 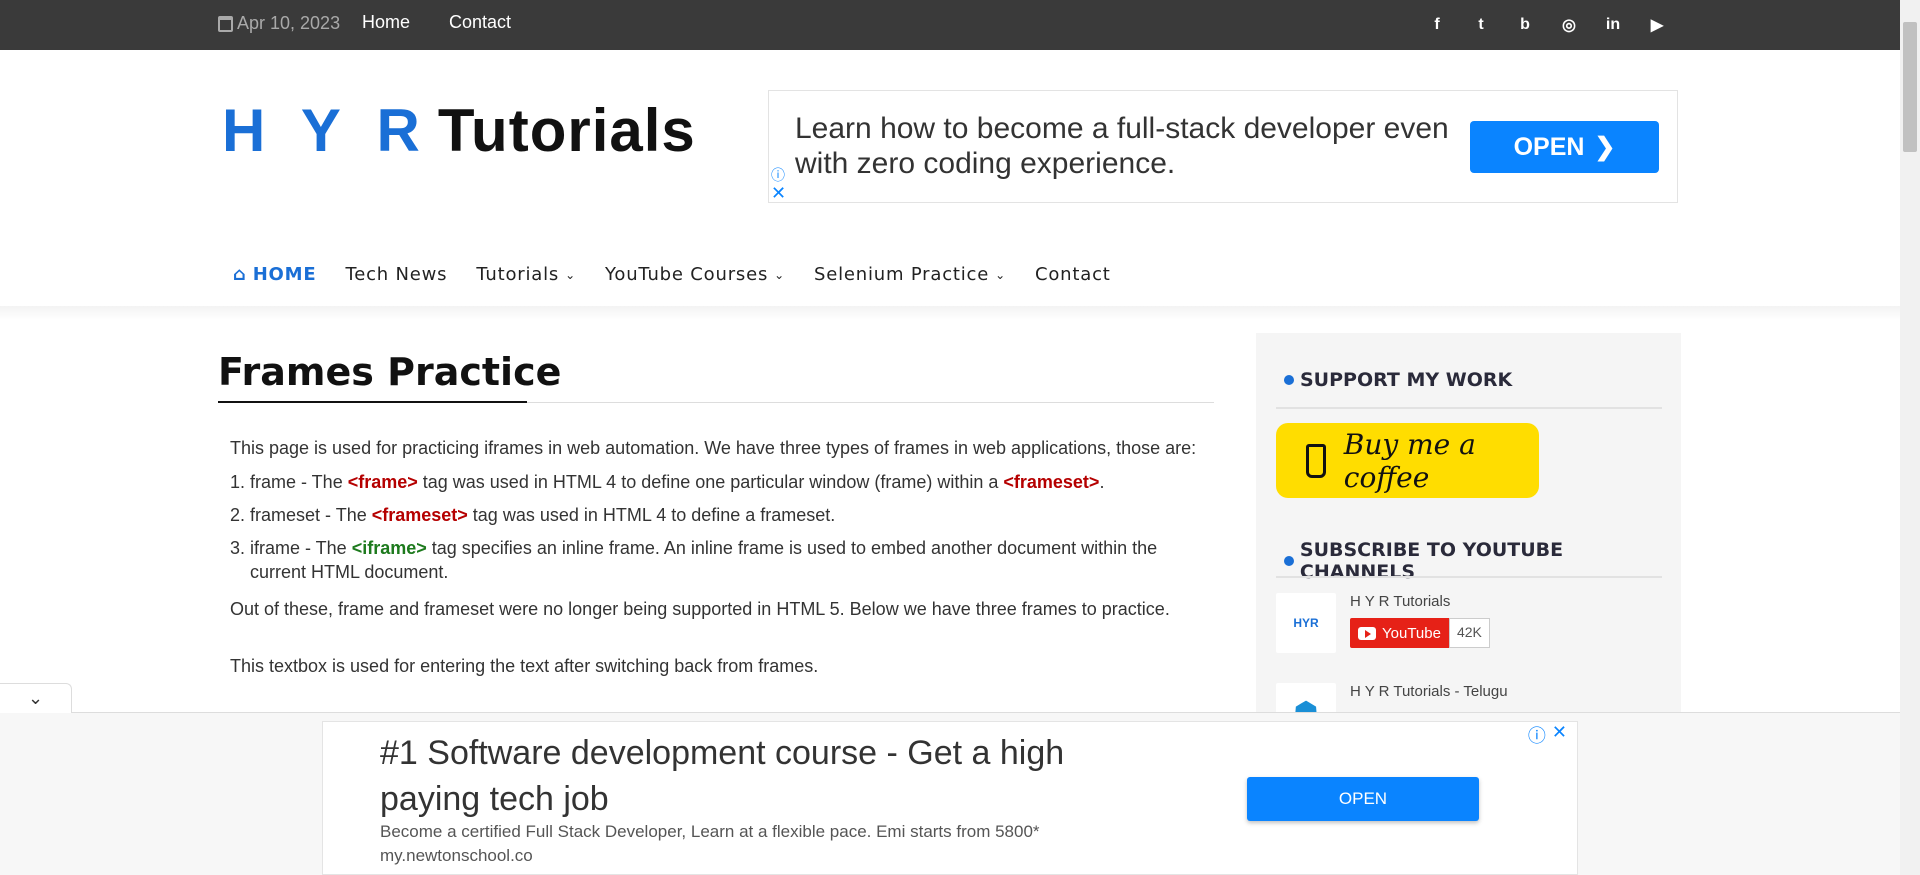 I want to click on home-icon: ⌂, so click(x=240, y=274).